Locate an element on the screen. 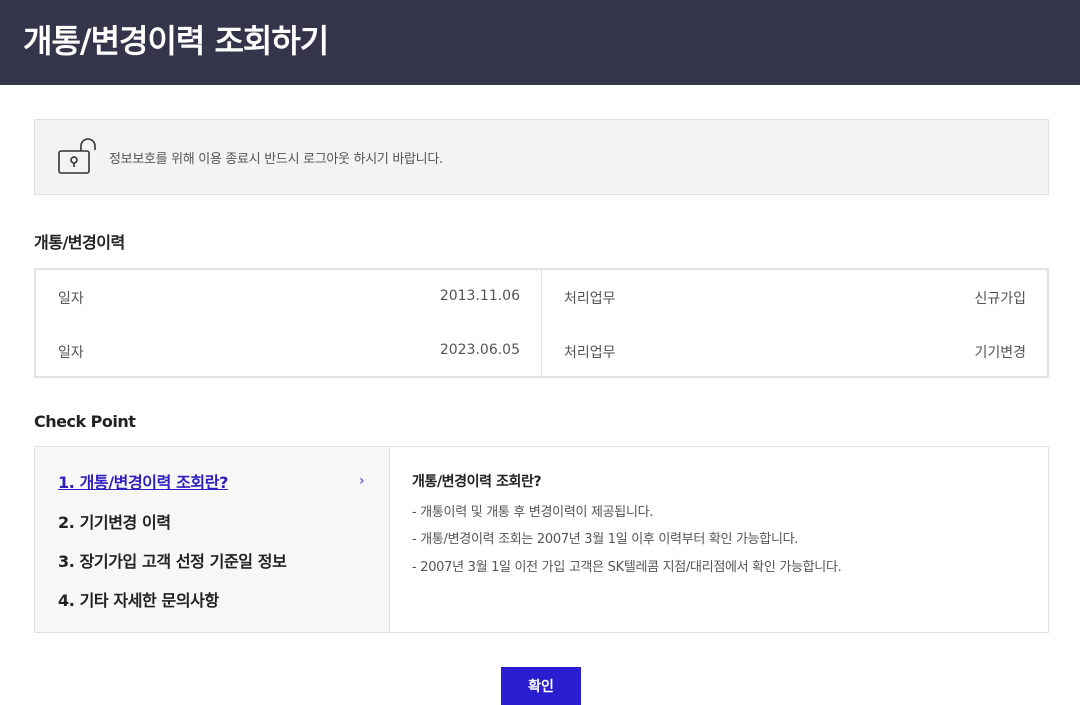  confirm-button: 확인 is located at coordinates (541, 686).